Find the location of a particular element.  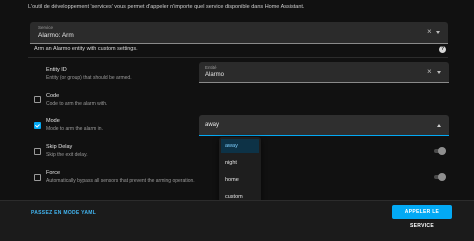

mode-dropdown-menu: away night home custom is located at coordinates (240, 173).